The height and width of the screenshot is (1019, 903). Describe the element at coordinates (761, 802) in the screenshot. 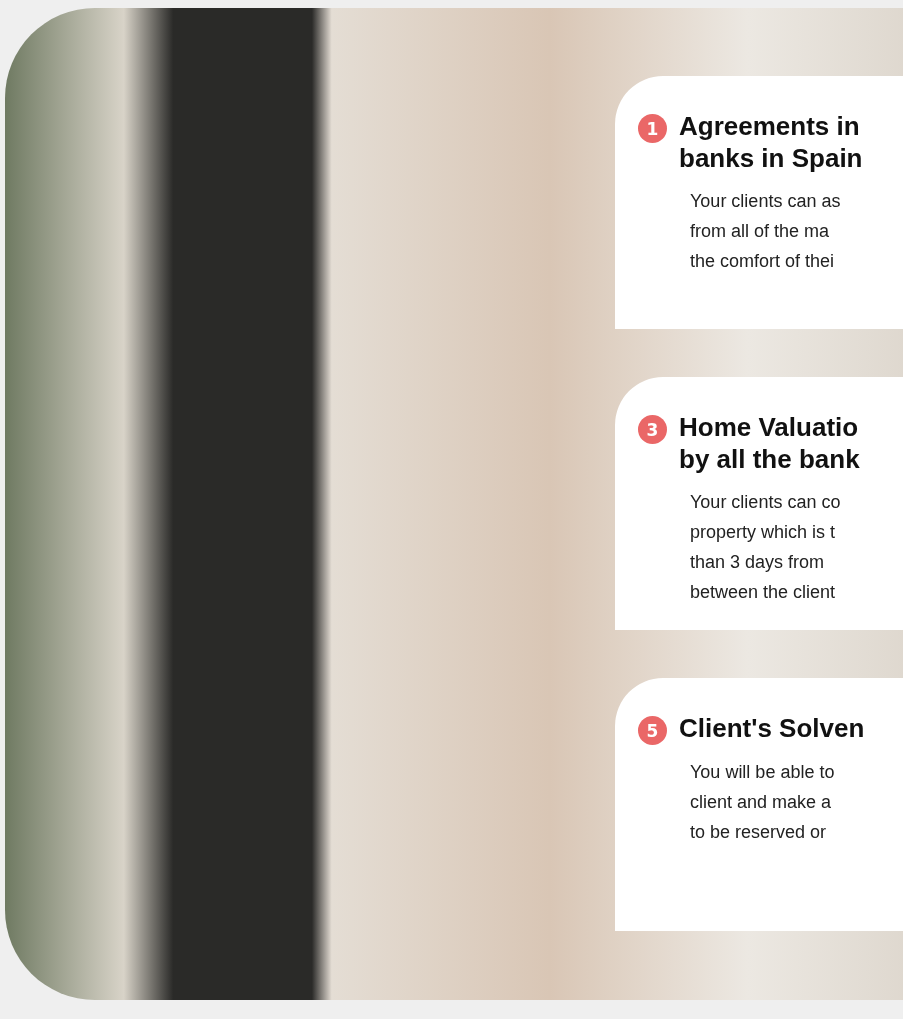

I see `card-text: client and make a` at that location.